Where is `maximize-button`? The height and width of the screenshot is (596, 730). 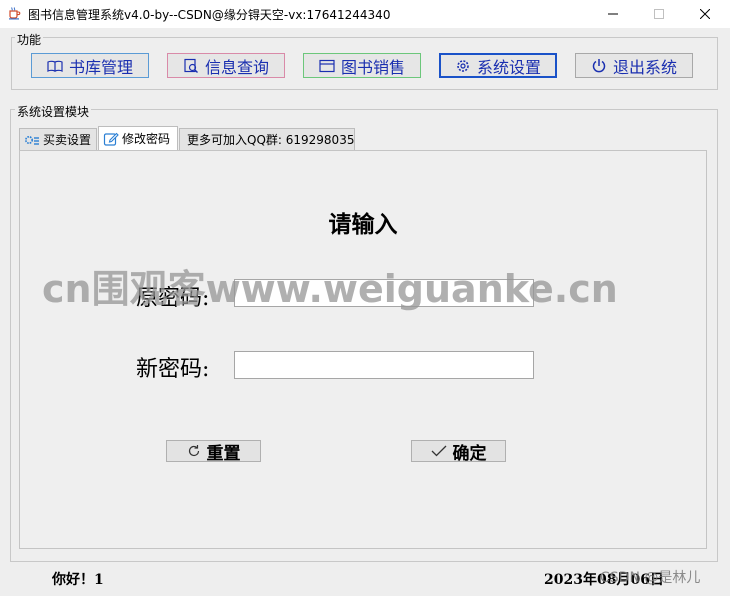
maximize-button is located at coordinates (659, 14).